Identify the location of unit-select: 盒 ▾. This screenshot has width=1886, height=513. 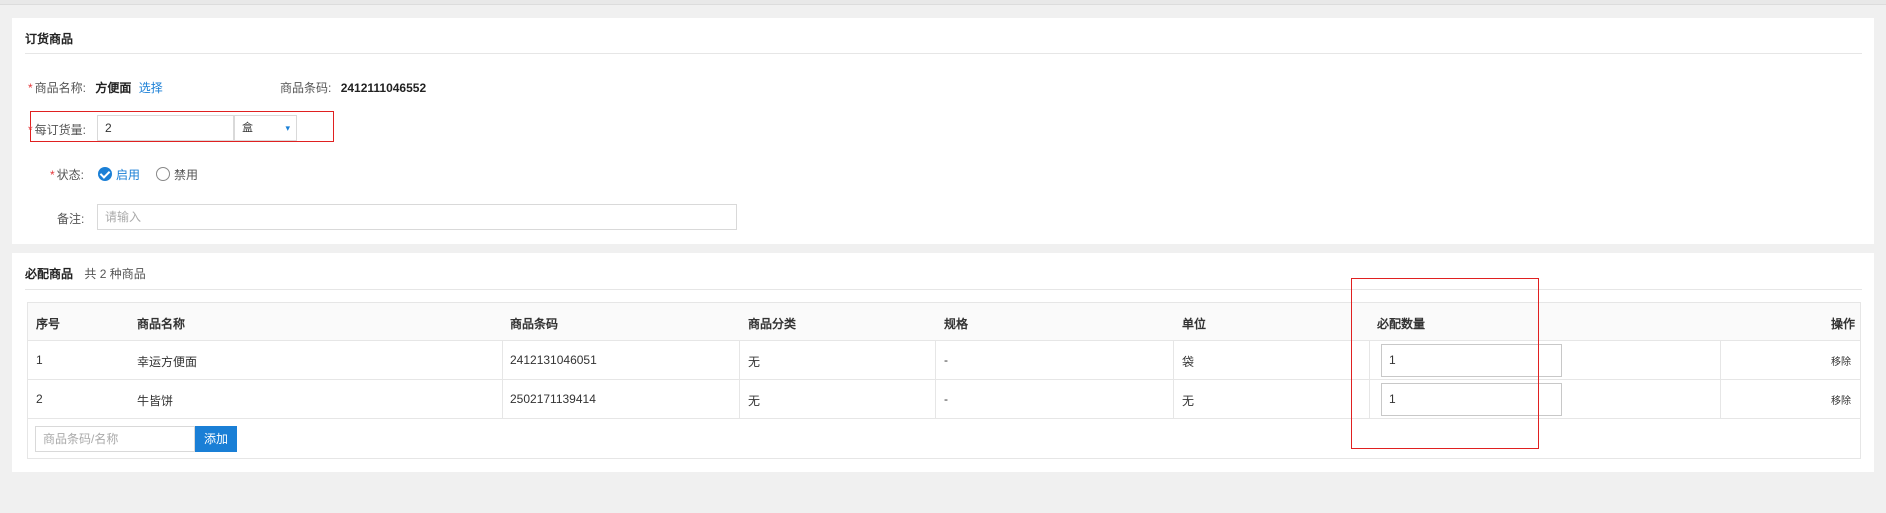
(265, 128).